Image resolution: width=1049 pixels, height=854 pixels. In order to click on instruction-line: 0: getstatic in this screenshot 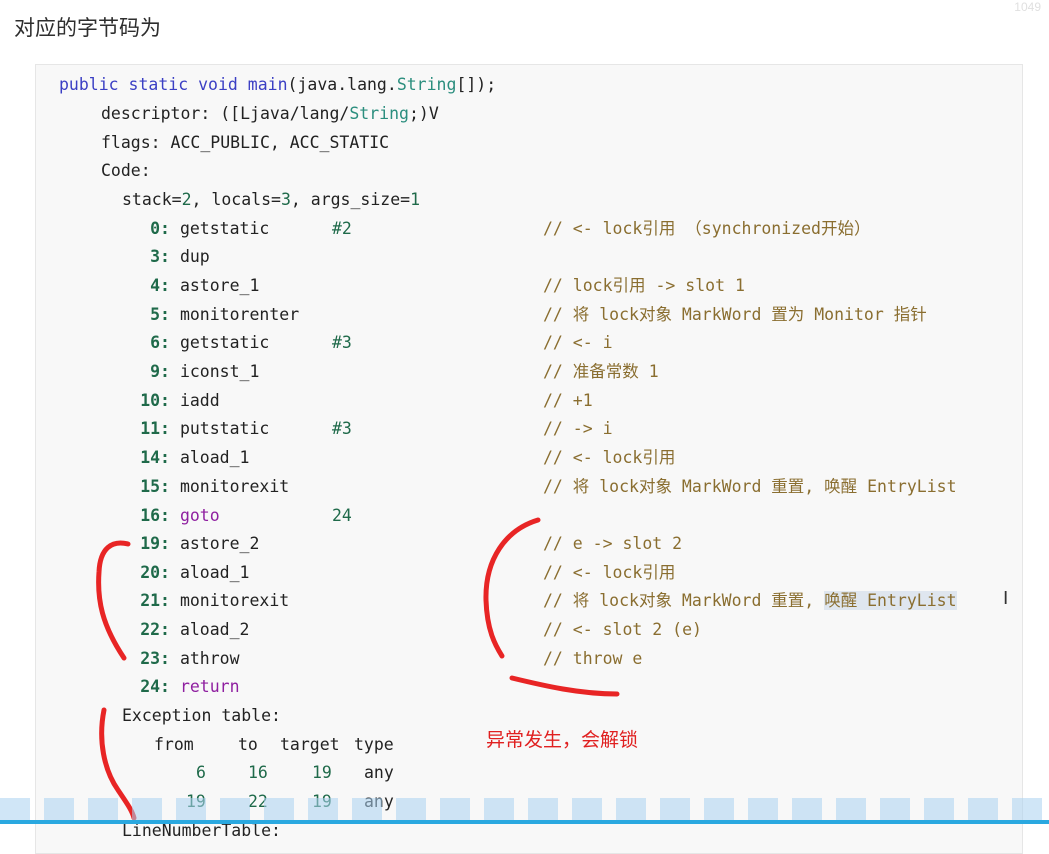, I will do `click(201, 229)`.